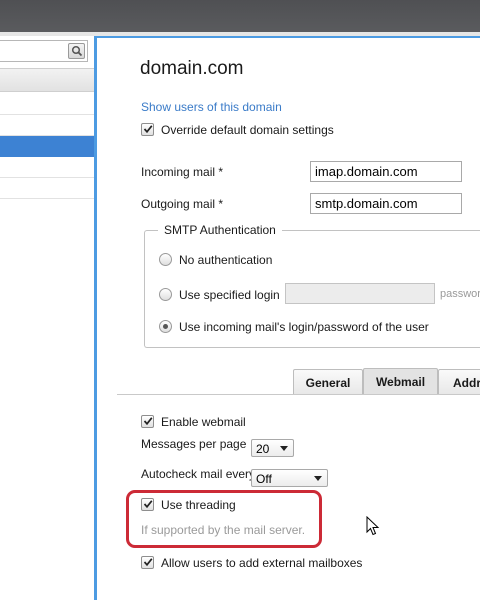  Describe the element at coordinates (373, 526) in the screenshot. I see `mouse-cursor-icon` at that location.